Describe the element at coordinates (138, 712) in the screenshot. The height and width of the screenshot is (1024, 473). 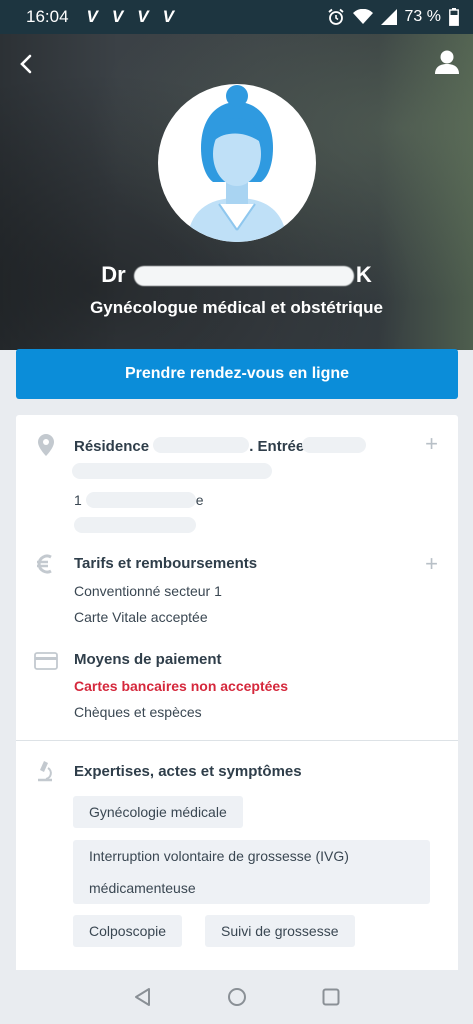
I see `payment-line: Chèques et espèces` at that location.